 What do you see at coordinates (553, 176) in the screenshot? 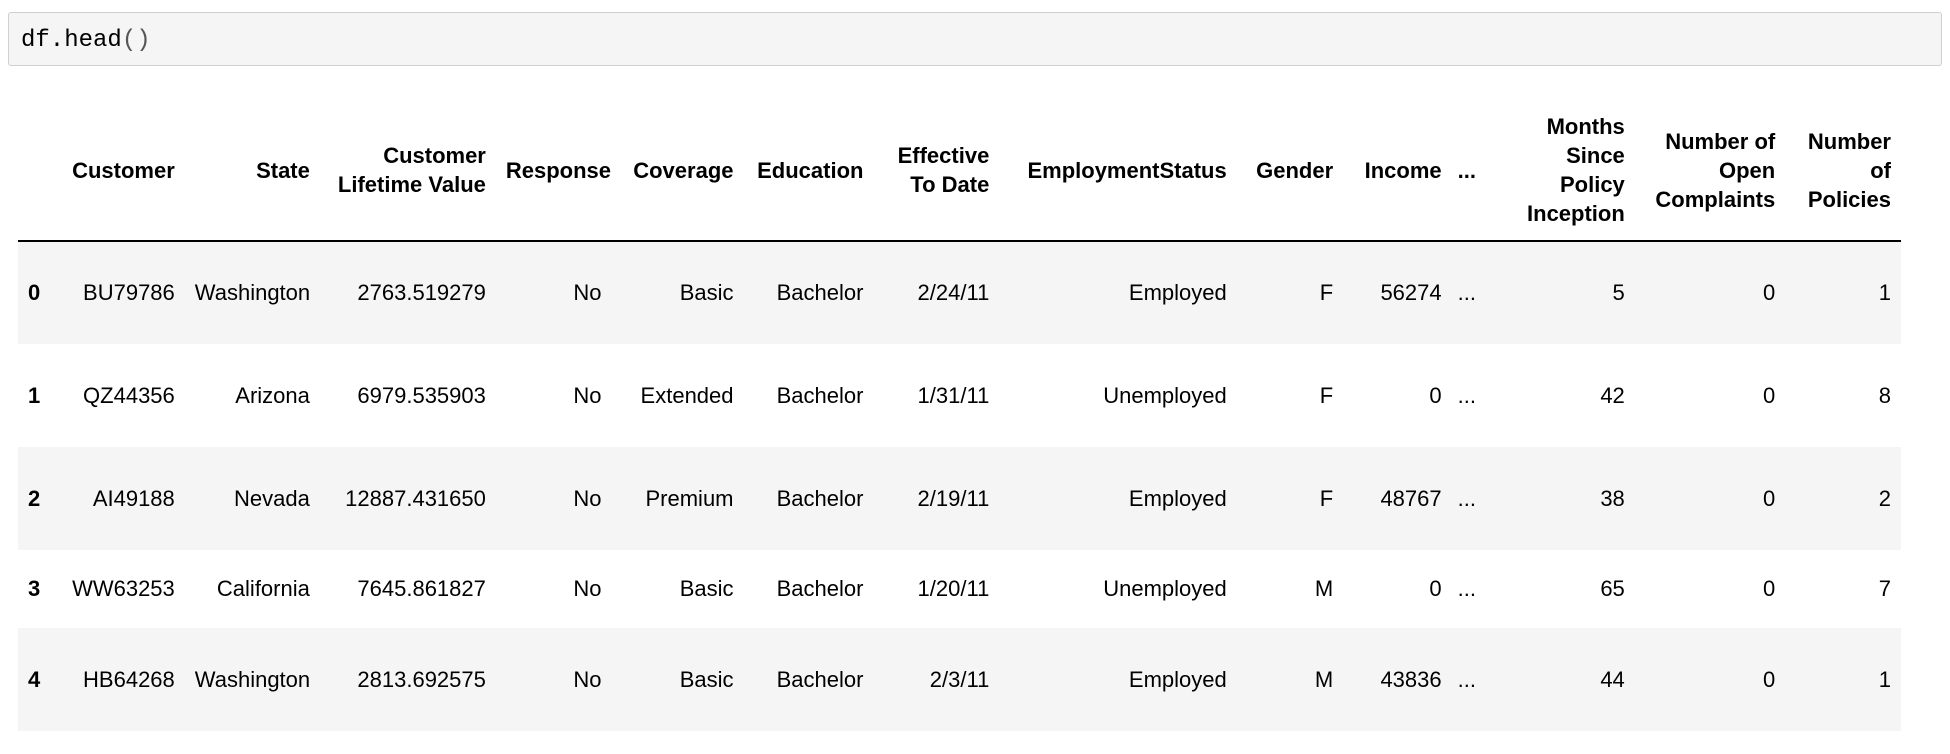
I see `column-header: Response` at bounding box center [553, 176].